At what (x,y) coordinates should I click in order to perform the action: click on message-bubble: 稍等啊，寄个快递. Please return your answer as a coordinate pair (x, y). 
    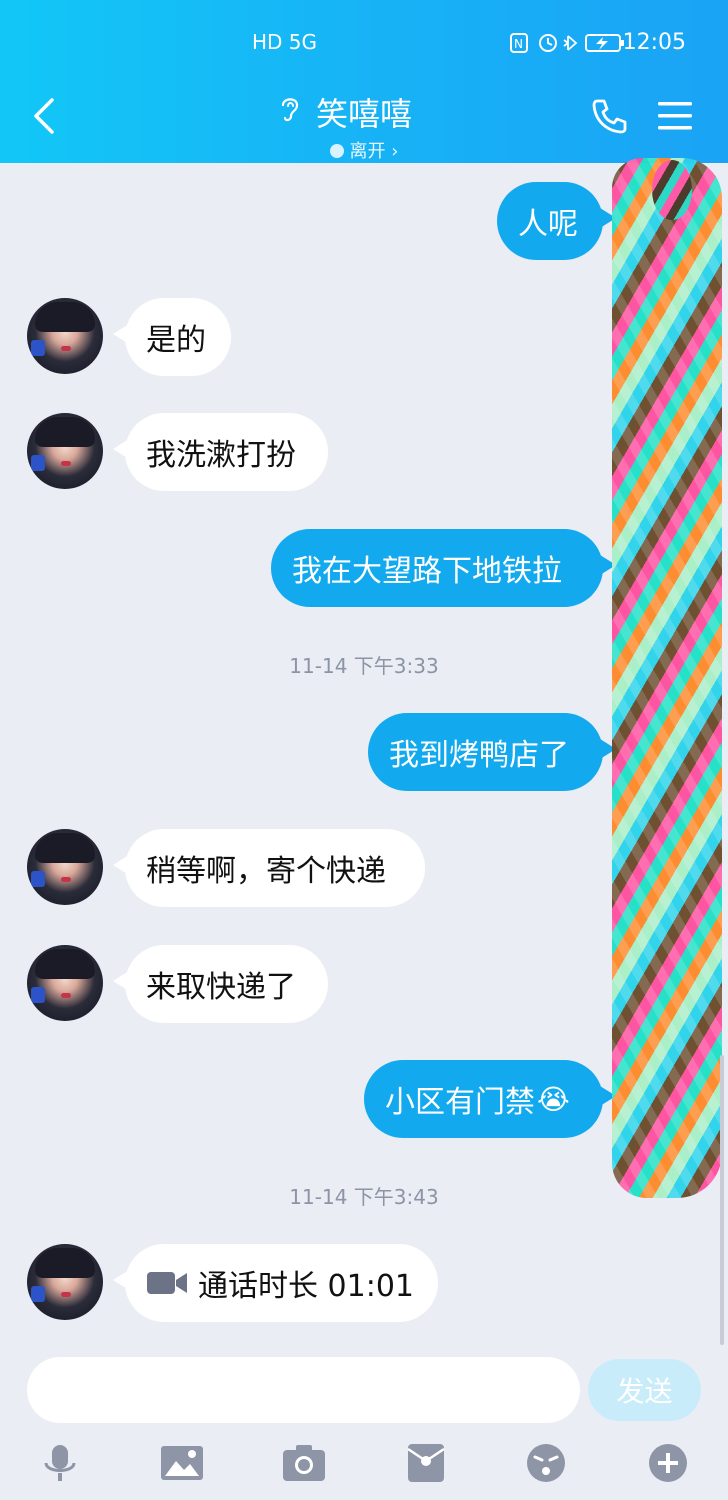
    Looking at the image, I should click on (275, 868).